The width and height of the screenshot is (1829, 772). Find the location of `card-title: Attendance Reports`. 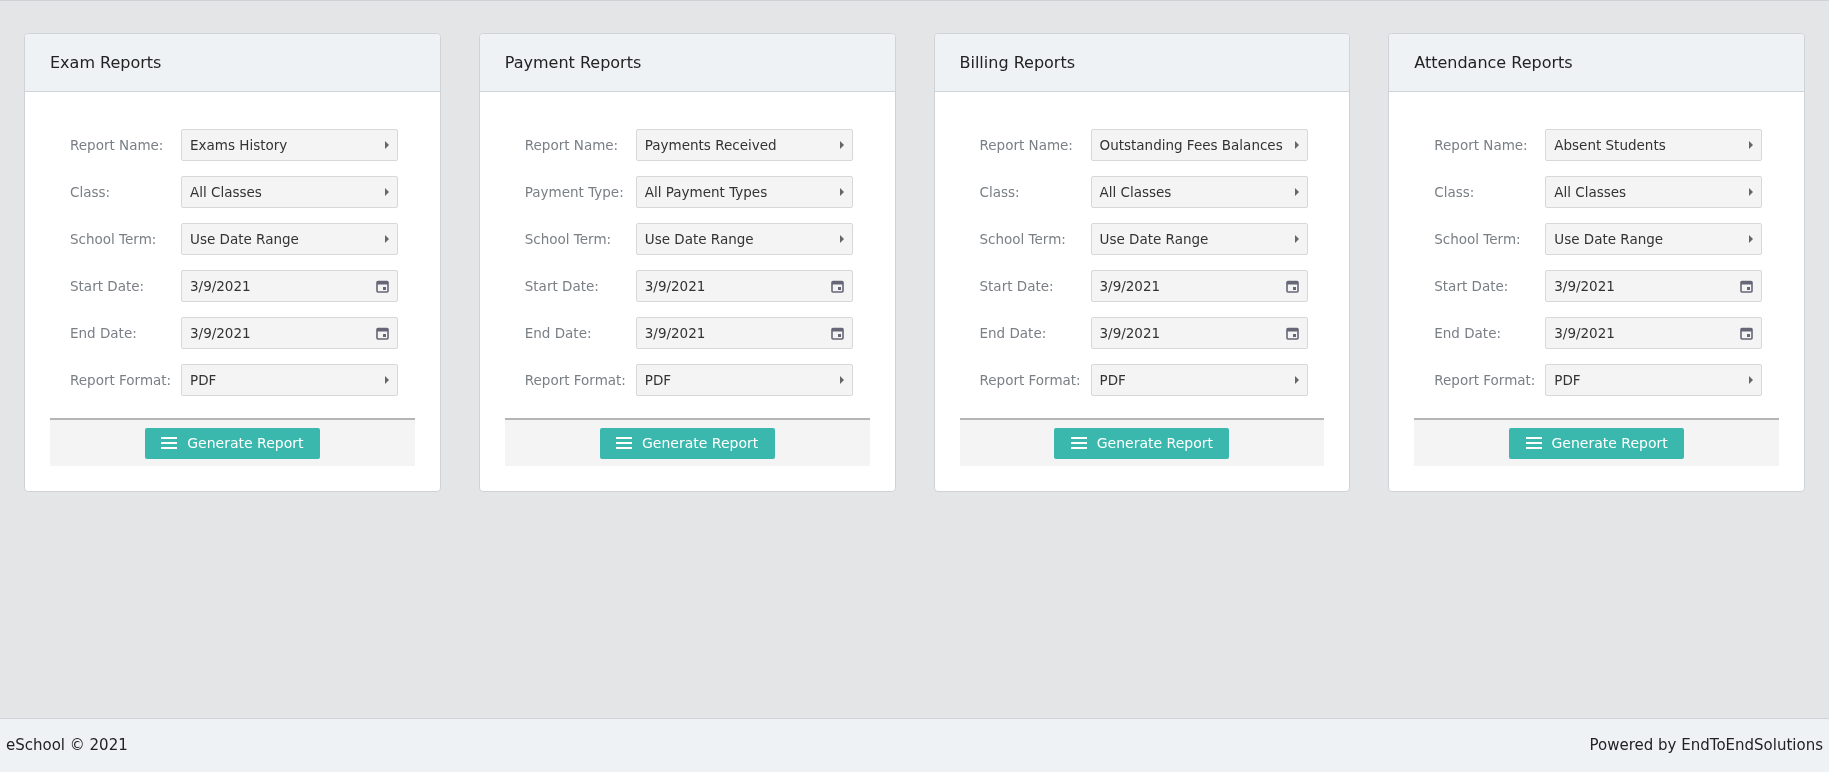

card-title: Attendance Reports is located at coordinates (1596, 63).